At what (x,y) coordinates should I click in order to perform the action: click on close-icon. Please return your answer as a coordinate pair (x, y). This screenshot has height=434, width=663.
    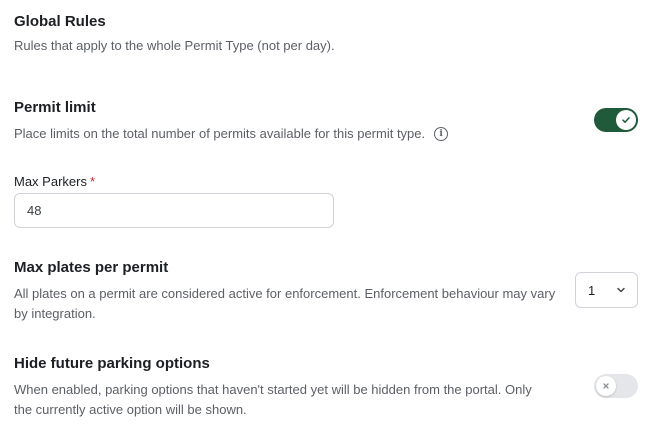
    Looking at the image, I should click on (606, 386).